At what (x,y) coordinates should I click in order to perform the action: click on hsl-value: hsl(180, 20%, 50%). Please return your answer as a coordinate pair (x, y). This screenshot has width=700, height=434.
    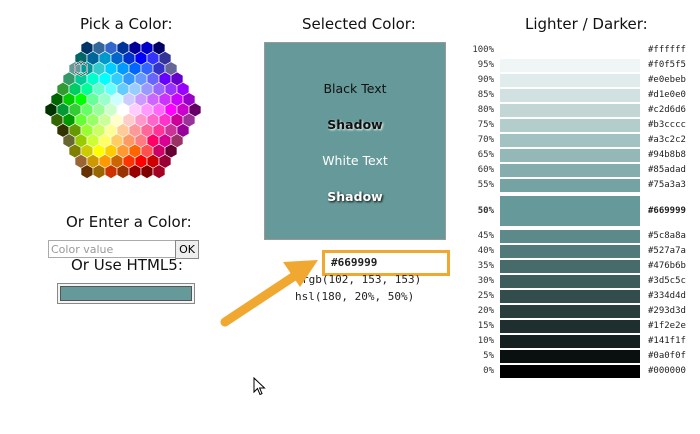
    Looking at the image, I should click on (355, 296).